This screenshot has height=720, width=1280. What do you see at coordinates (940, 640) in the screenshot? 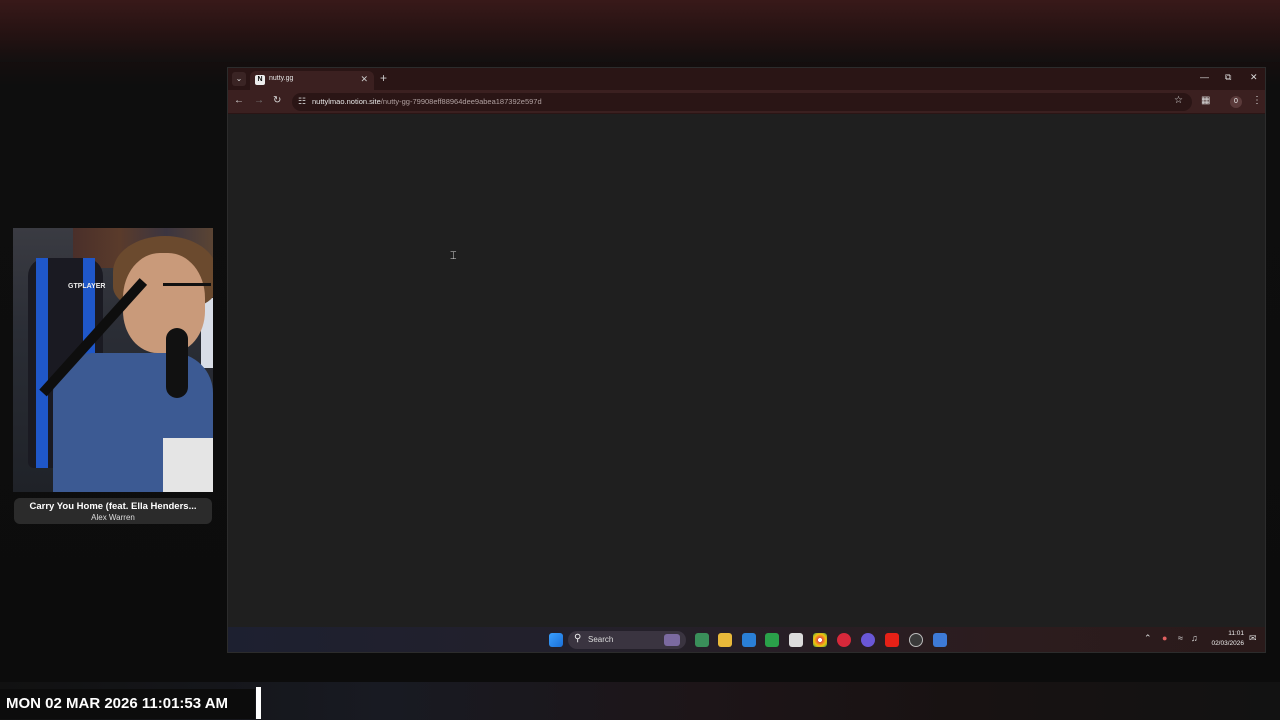
I see `blue-app-icon` at bounding box center [940, 640].